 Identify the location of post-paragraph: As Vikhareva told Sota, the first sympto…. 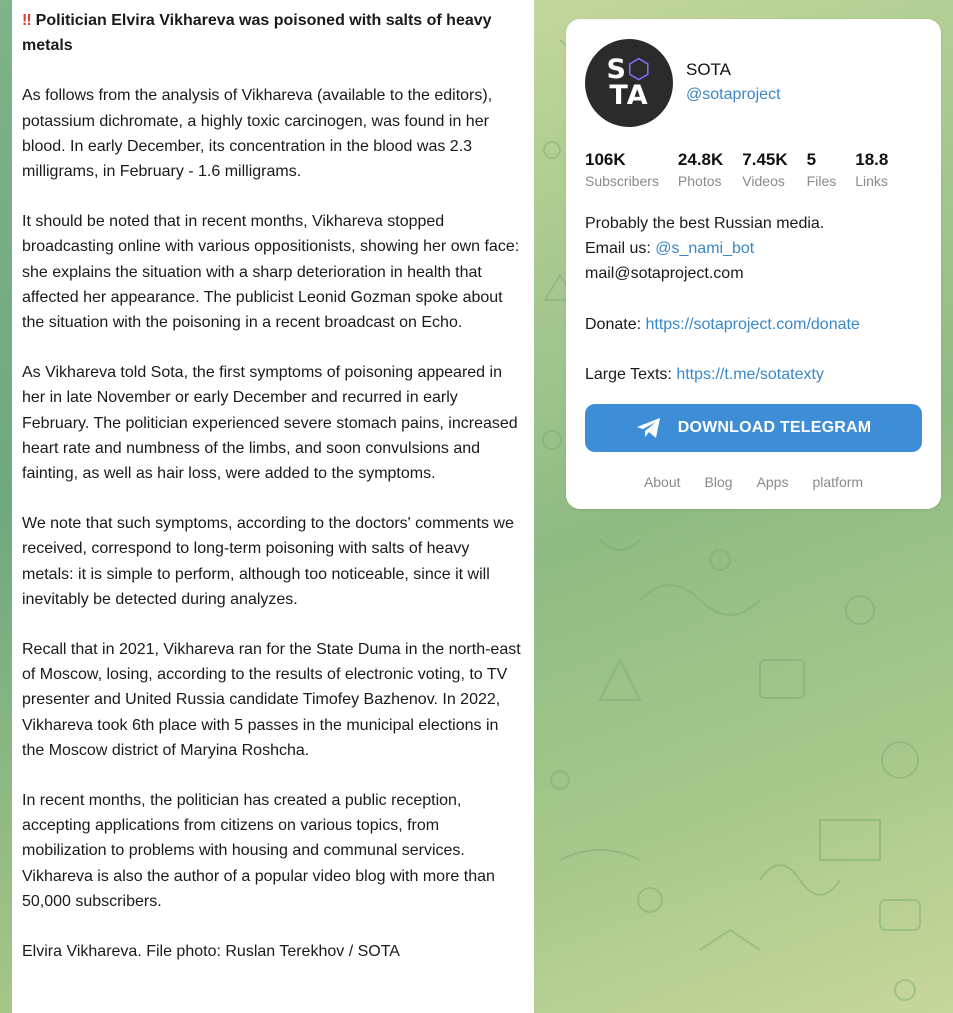
(270, 423).